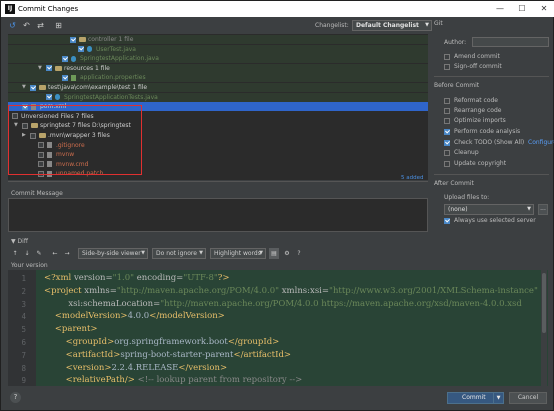 This screenshot has width=554, height=411. I want to click on line-number: 8, so click(23, 368).